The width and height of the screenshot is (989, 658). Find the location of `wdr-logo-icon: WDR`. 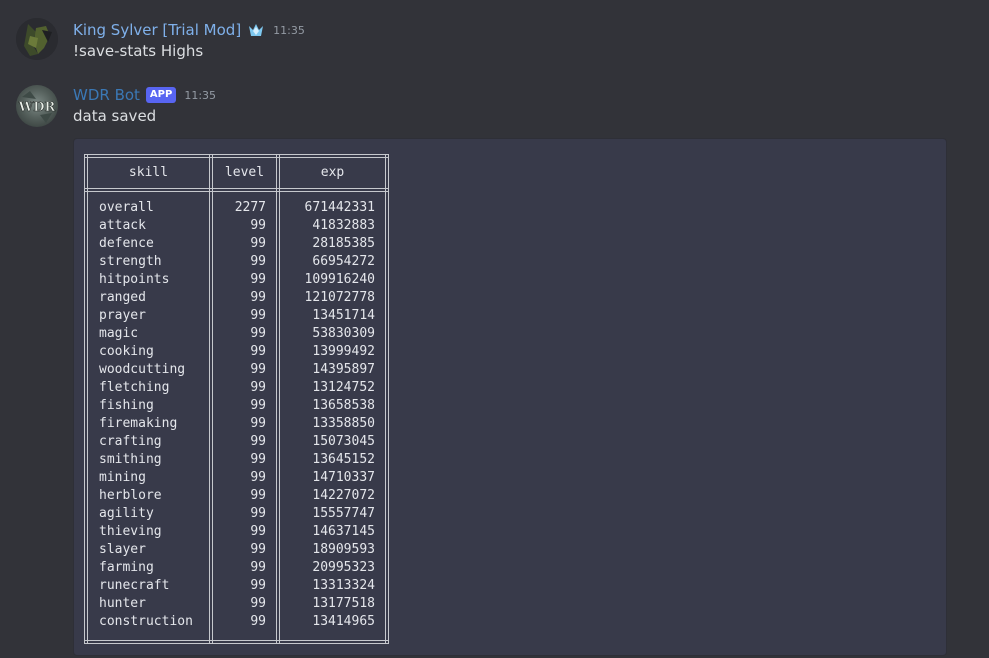

wdr-logo-icon: WDR is located at coordinates (36, 107).